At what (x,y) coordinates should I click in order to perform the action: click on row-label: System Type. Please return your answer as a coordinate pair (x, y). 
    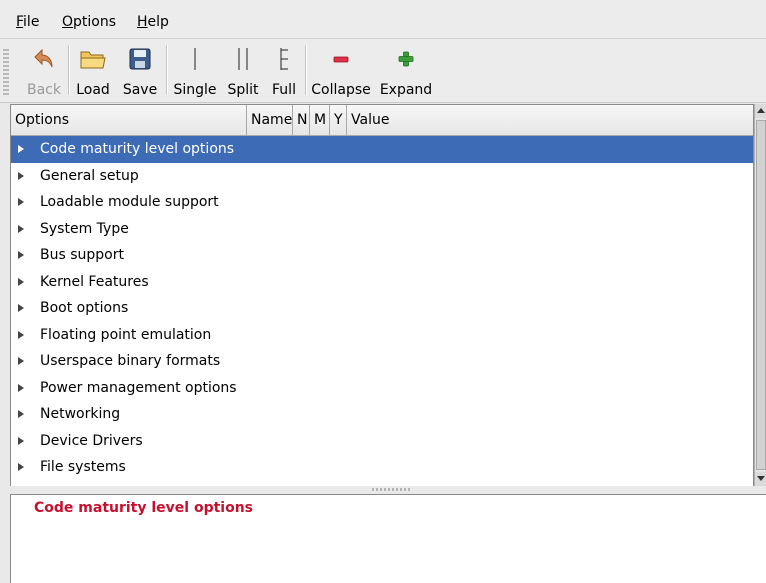
    Looking at the image, I should click on (84, 228).